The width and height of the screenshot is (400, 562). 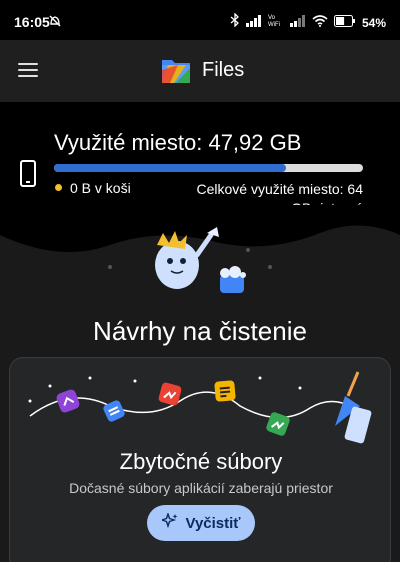 What do you see at coordinates (344, 23) in the screenshot?
I see `battery-icon` at bounding box center [344, 23].